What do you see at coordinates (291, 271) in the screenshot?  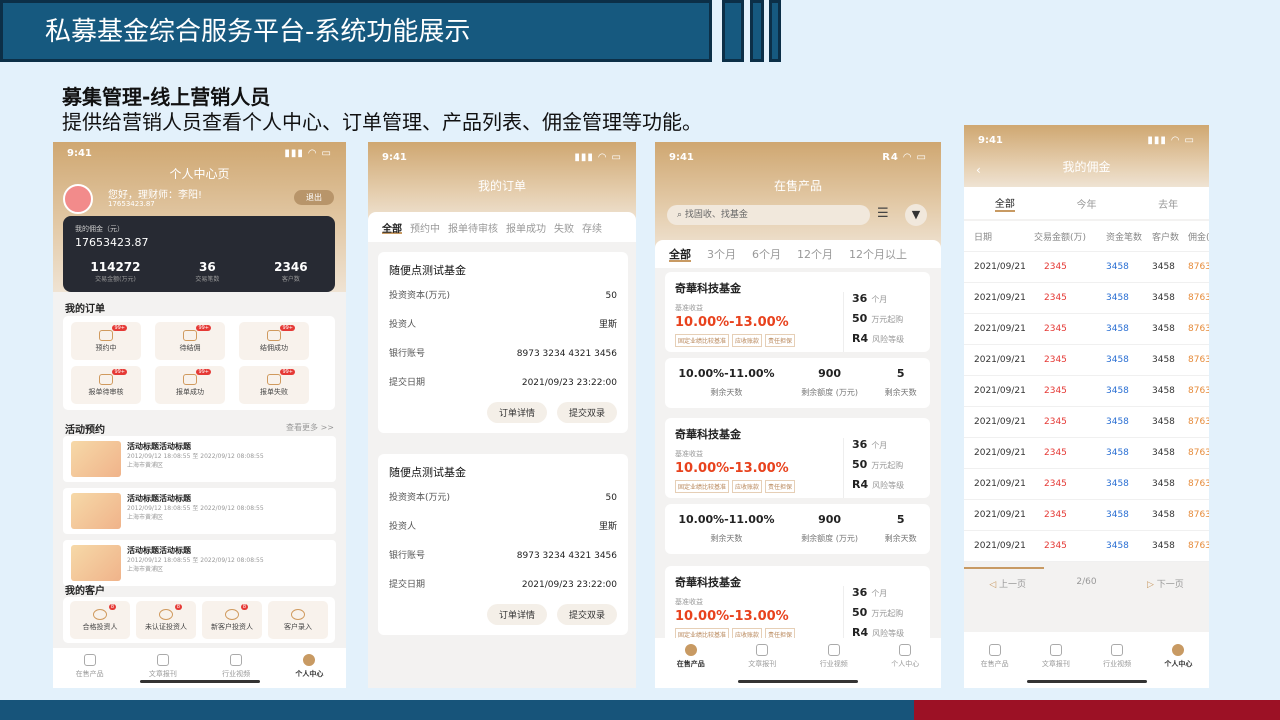 I see `stat-clients: 2346 客户数` at bounding box center [291, 271].